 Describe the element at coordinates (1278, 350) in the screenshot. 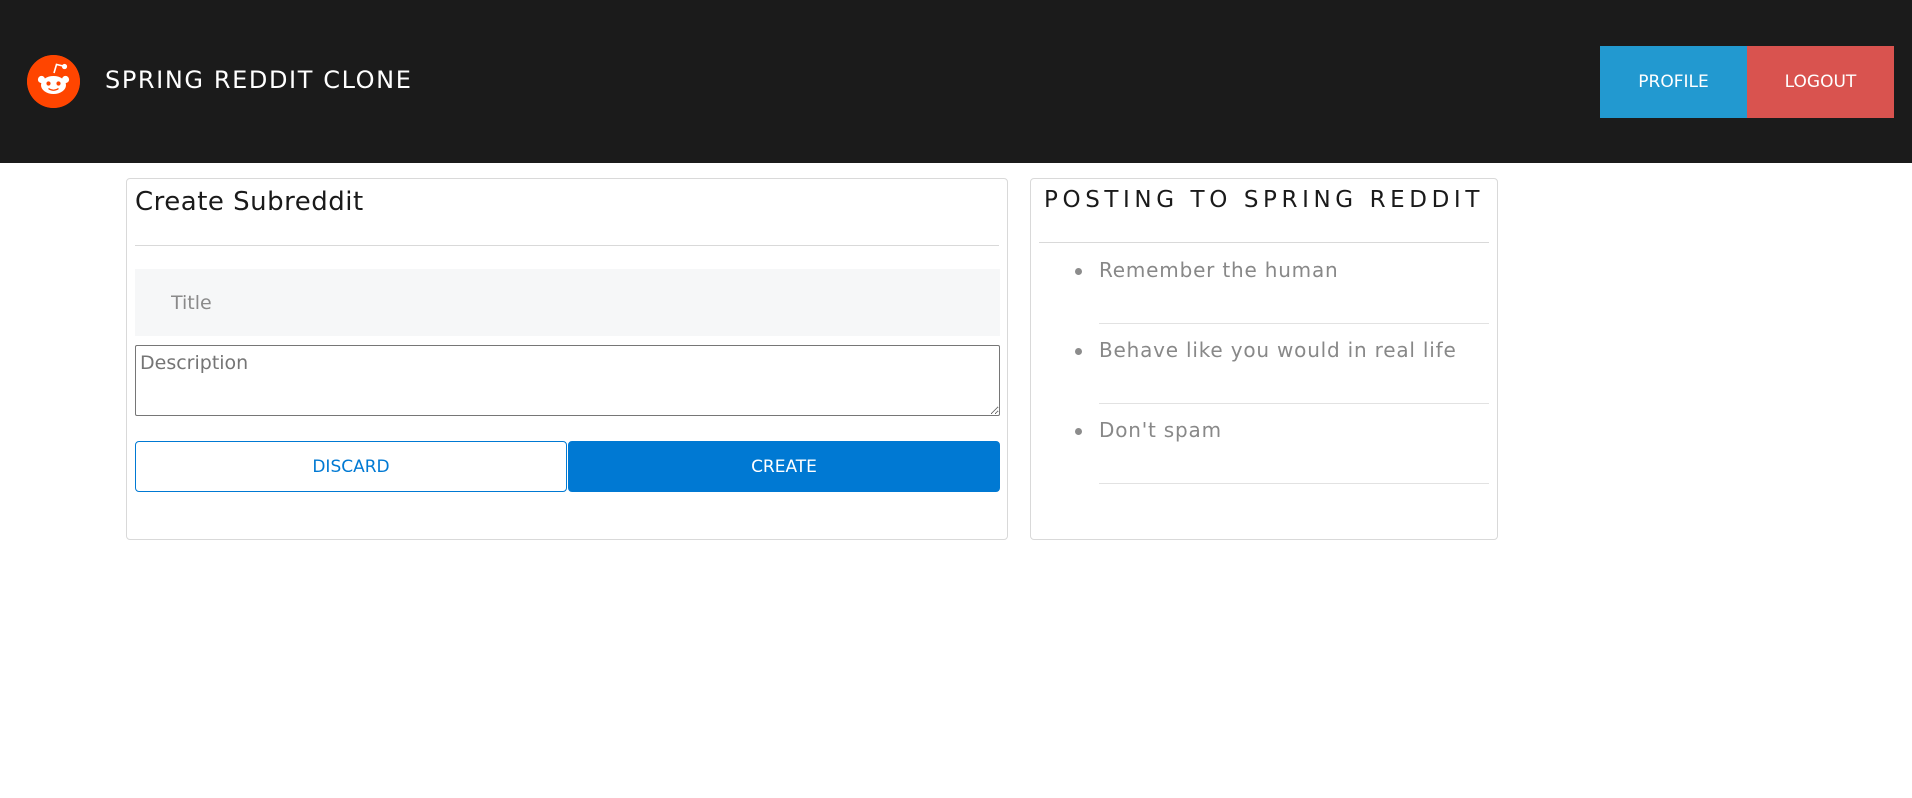

I see `rule-text: Behave like you would in real life` at that location.